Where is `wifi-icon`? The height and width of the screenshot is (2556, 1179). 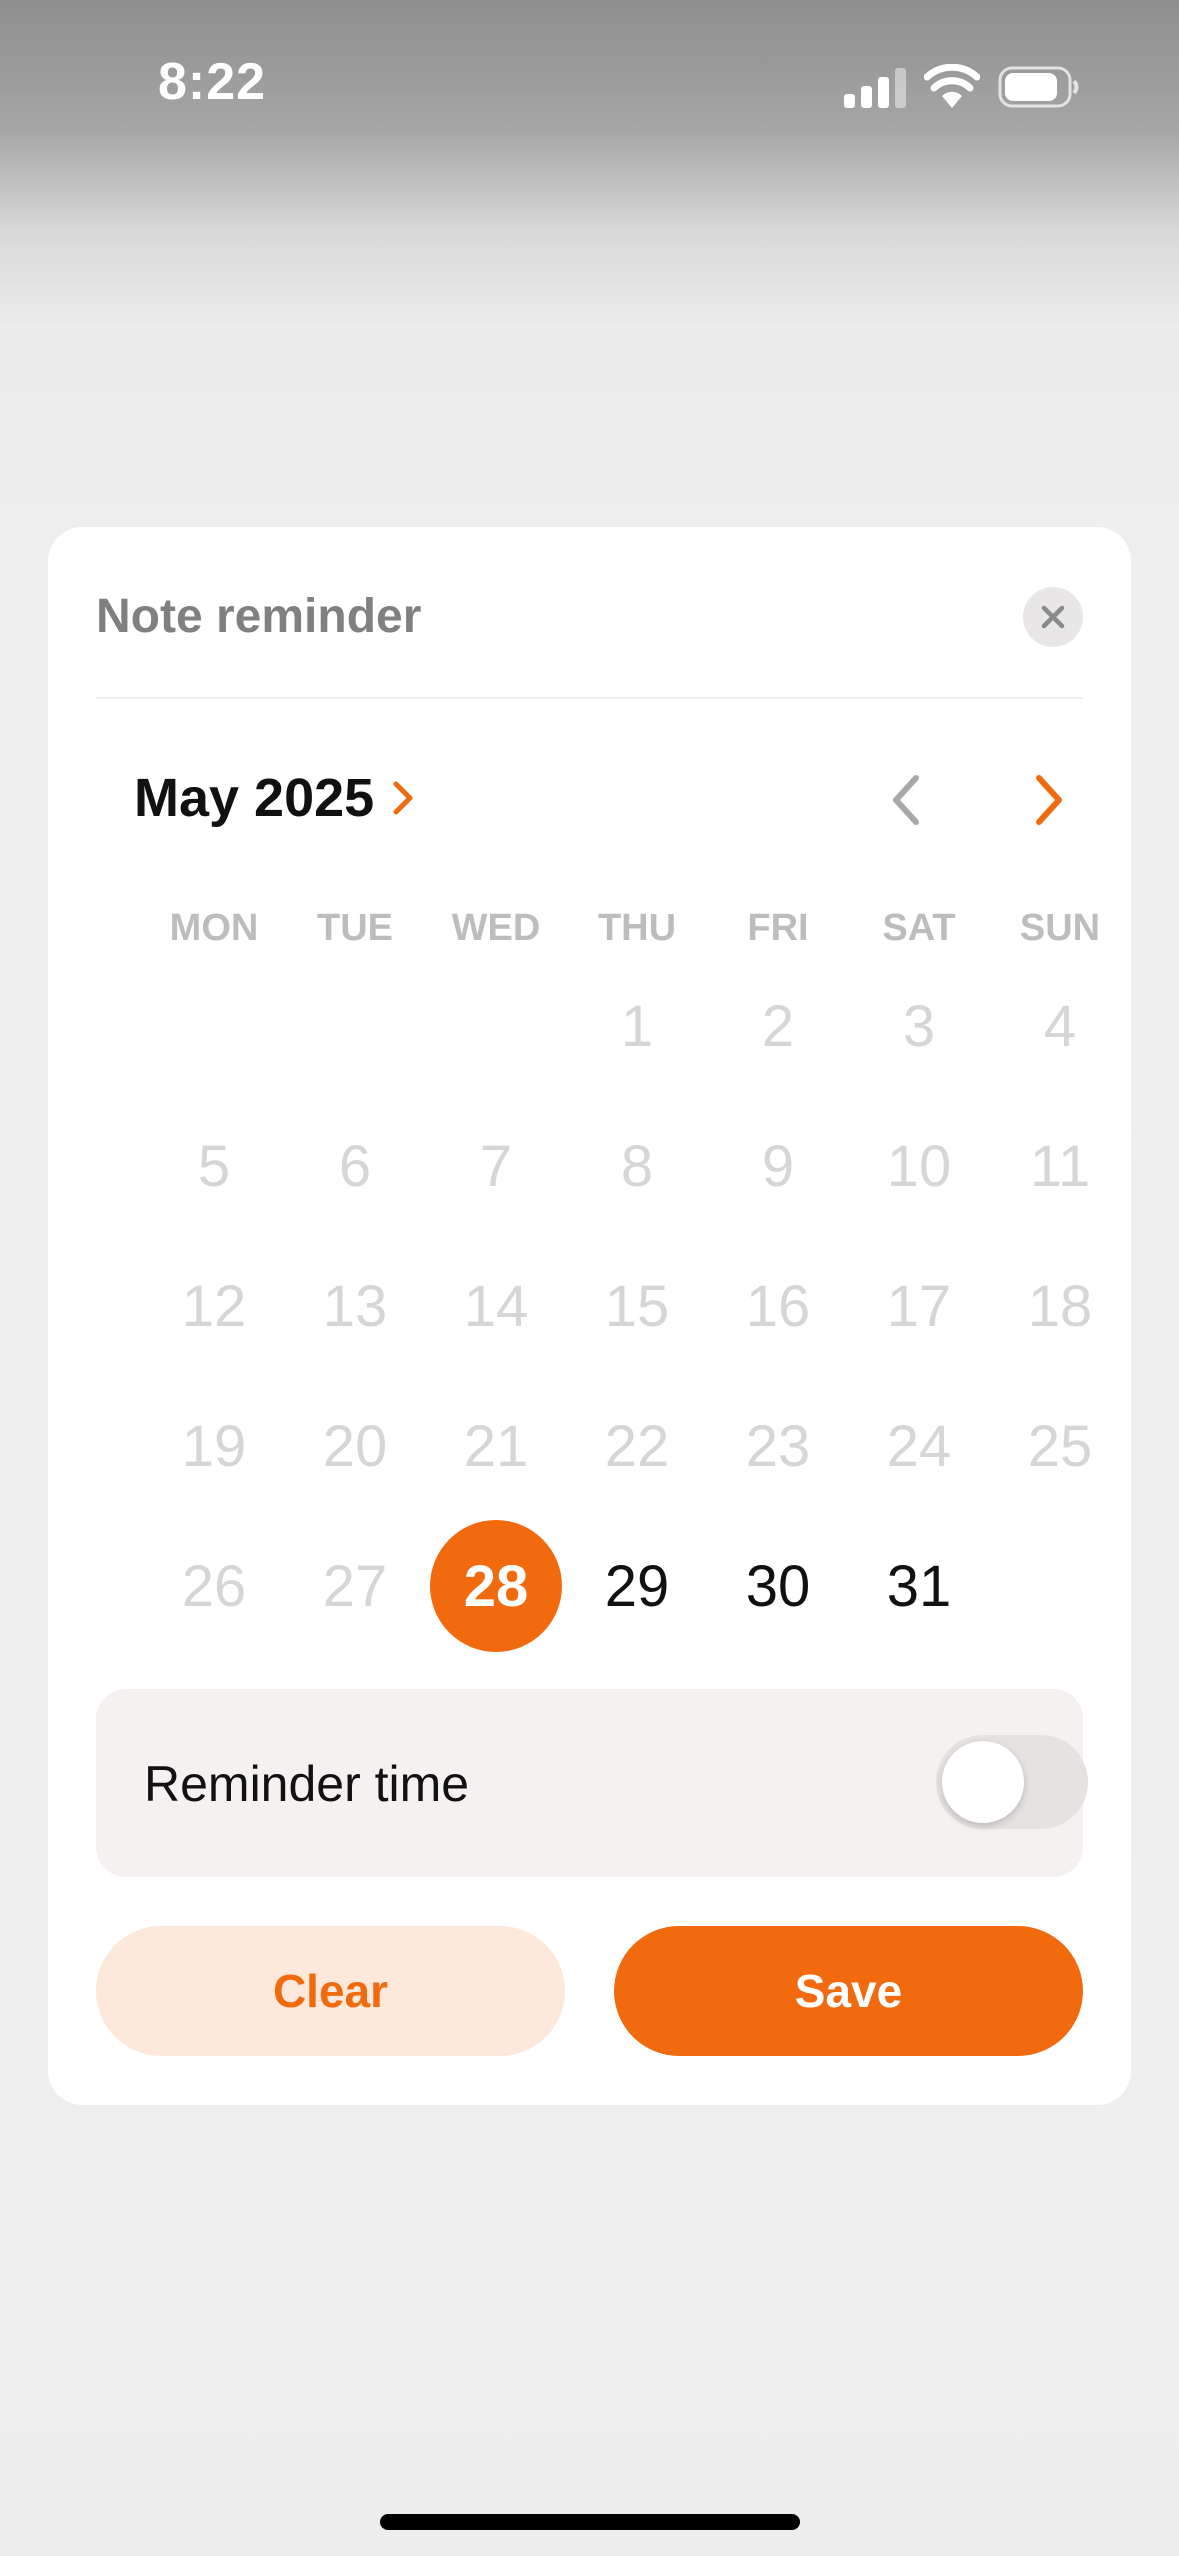
wifi-icon is located at coordinates (952, 86).